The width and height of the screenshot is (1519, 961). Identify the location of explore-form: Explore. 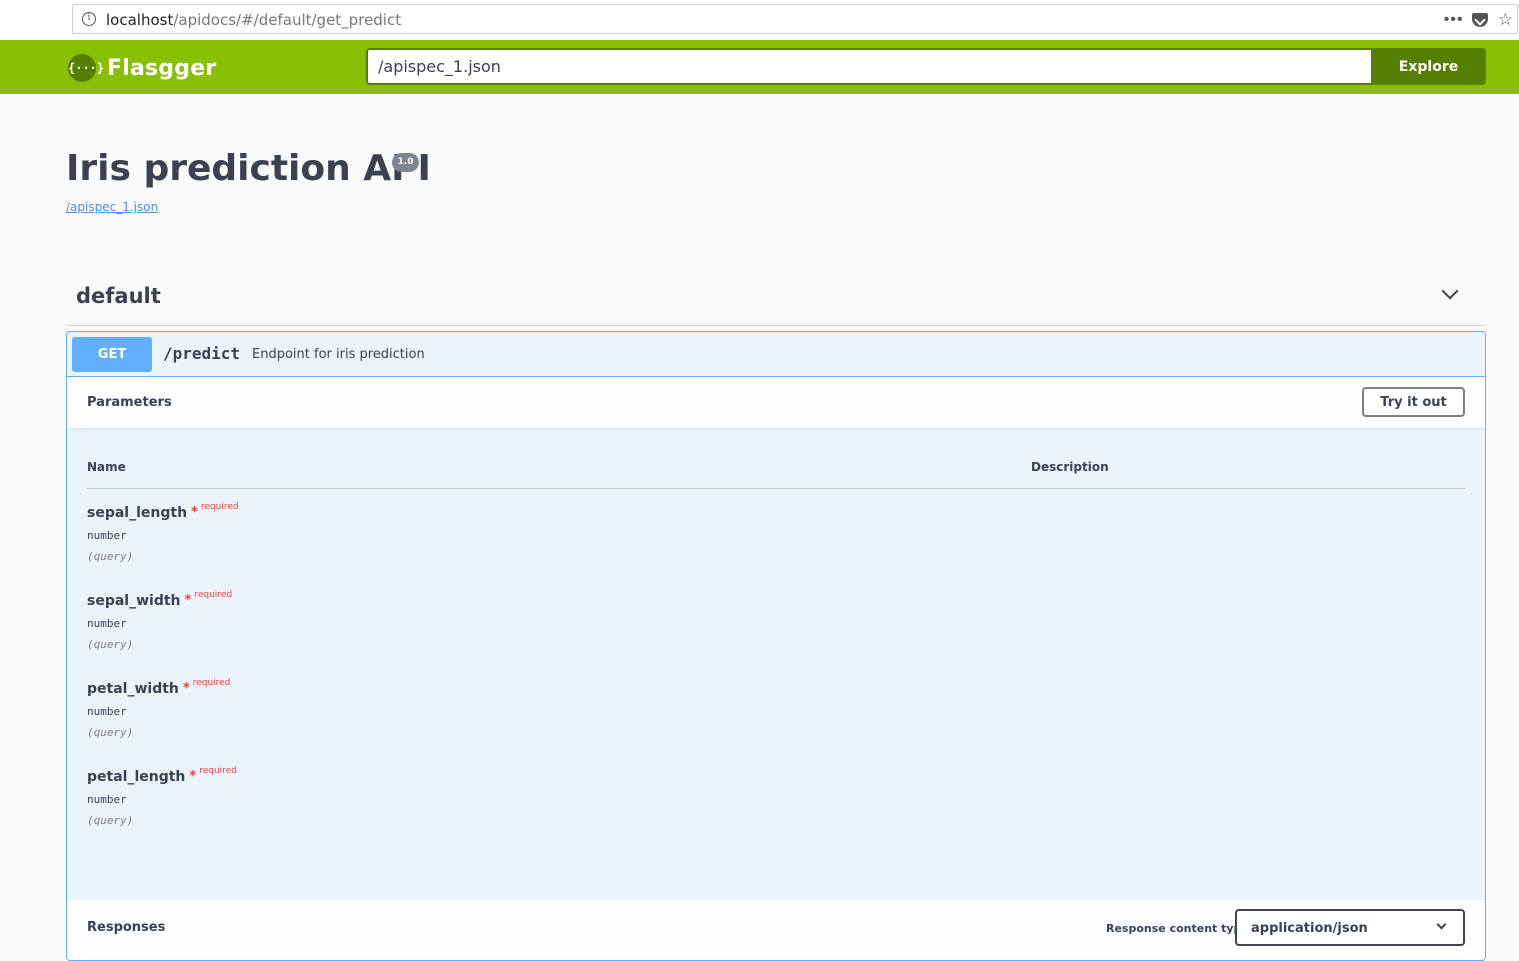
(926, 66).